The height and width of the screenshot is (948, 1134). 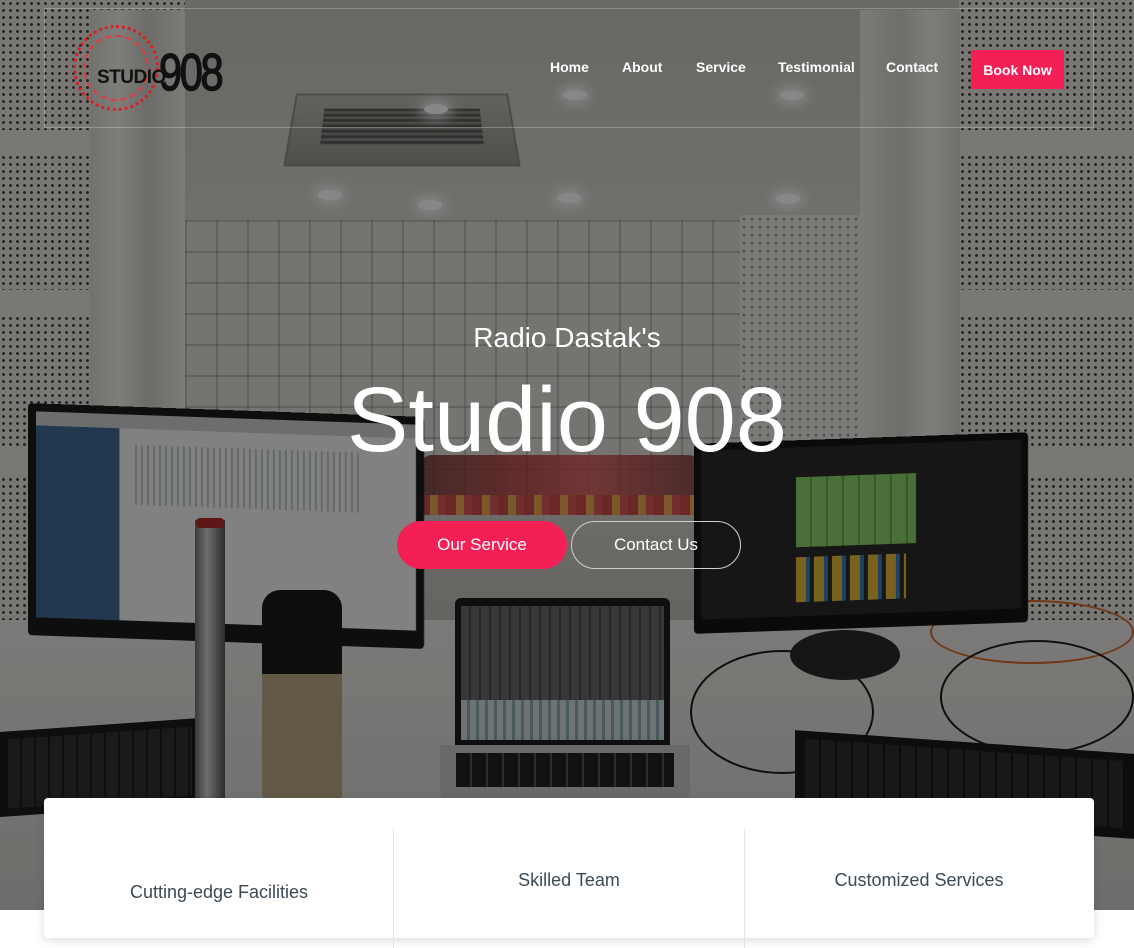 What do you see at coordinates (912, 67) in the screenshot?
I see `nav-link-contact: Contact` at bounding box center [912, 67].